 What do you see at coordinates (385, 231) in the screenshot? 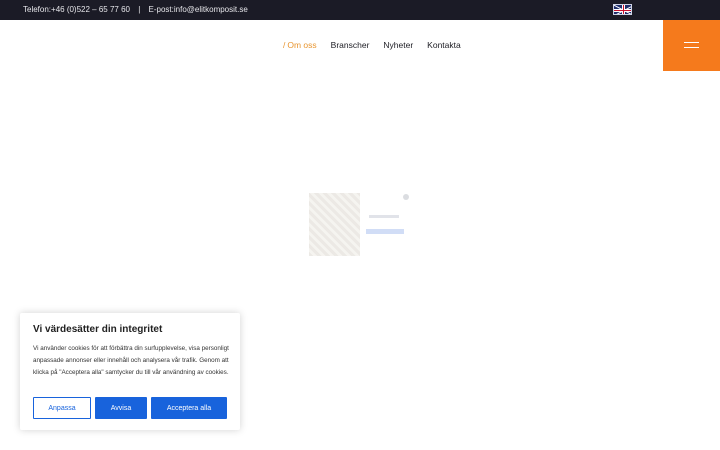
I see `popup-button` at bounding box center [385, 231].